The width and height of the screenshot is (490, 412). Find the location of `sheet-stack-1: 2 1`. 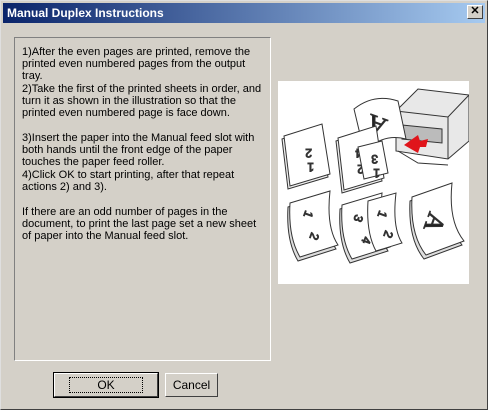

sheet-stack-1: 2 1 is located at coordinates (306, 156).